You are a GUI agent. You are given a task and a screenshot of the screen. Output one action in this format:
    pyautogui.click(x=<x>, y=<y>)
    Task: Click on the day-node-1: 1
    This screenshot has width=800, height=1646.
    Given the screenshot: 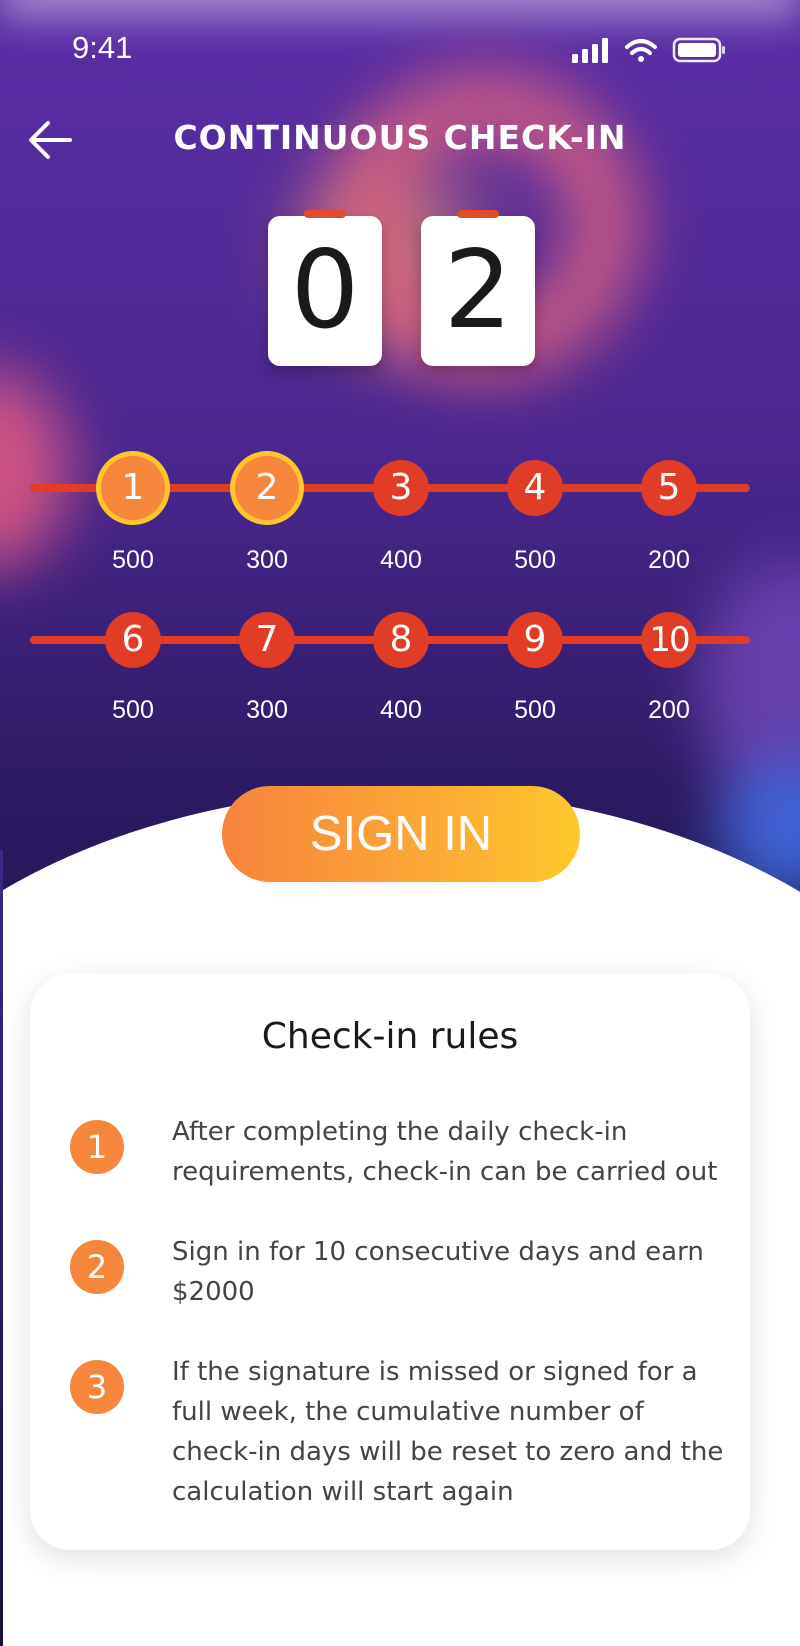 What is the action you would take?
    pyautogui.click(x=133, y=488)
    